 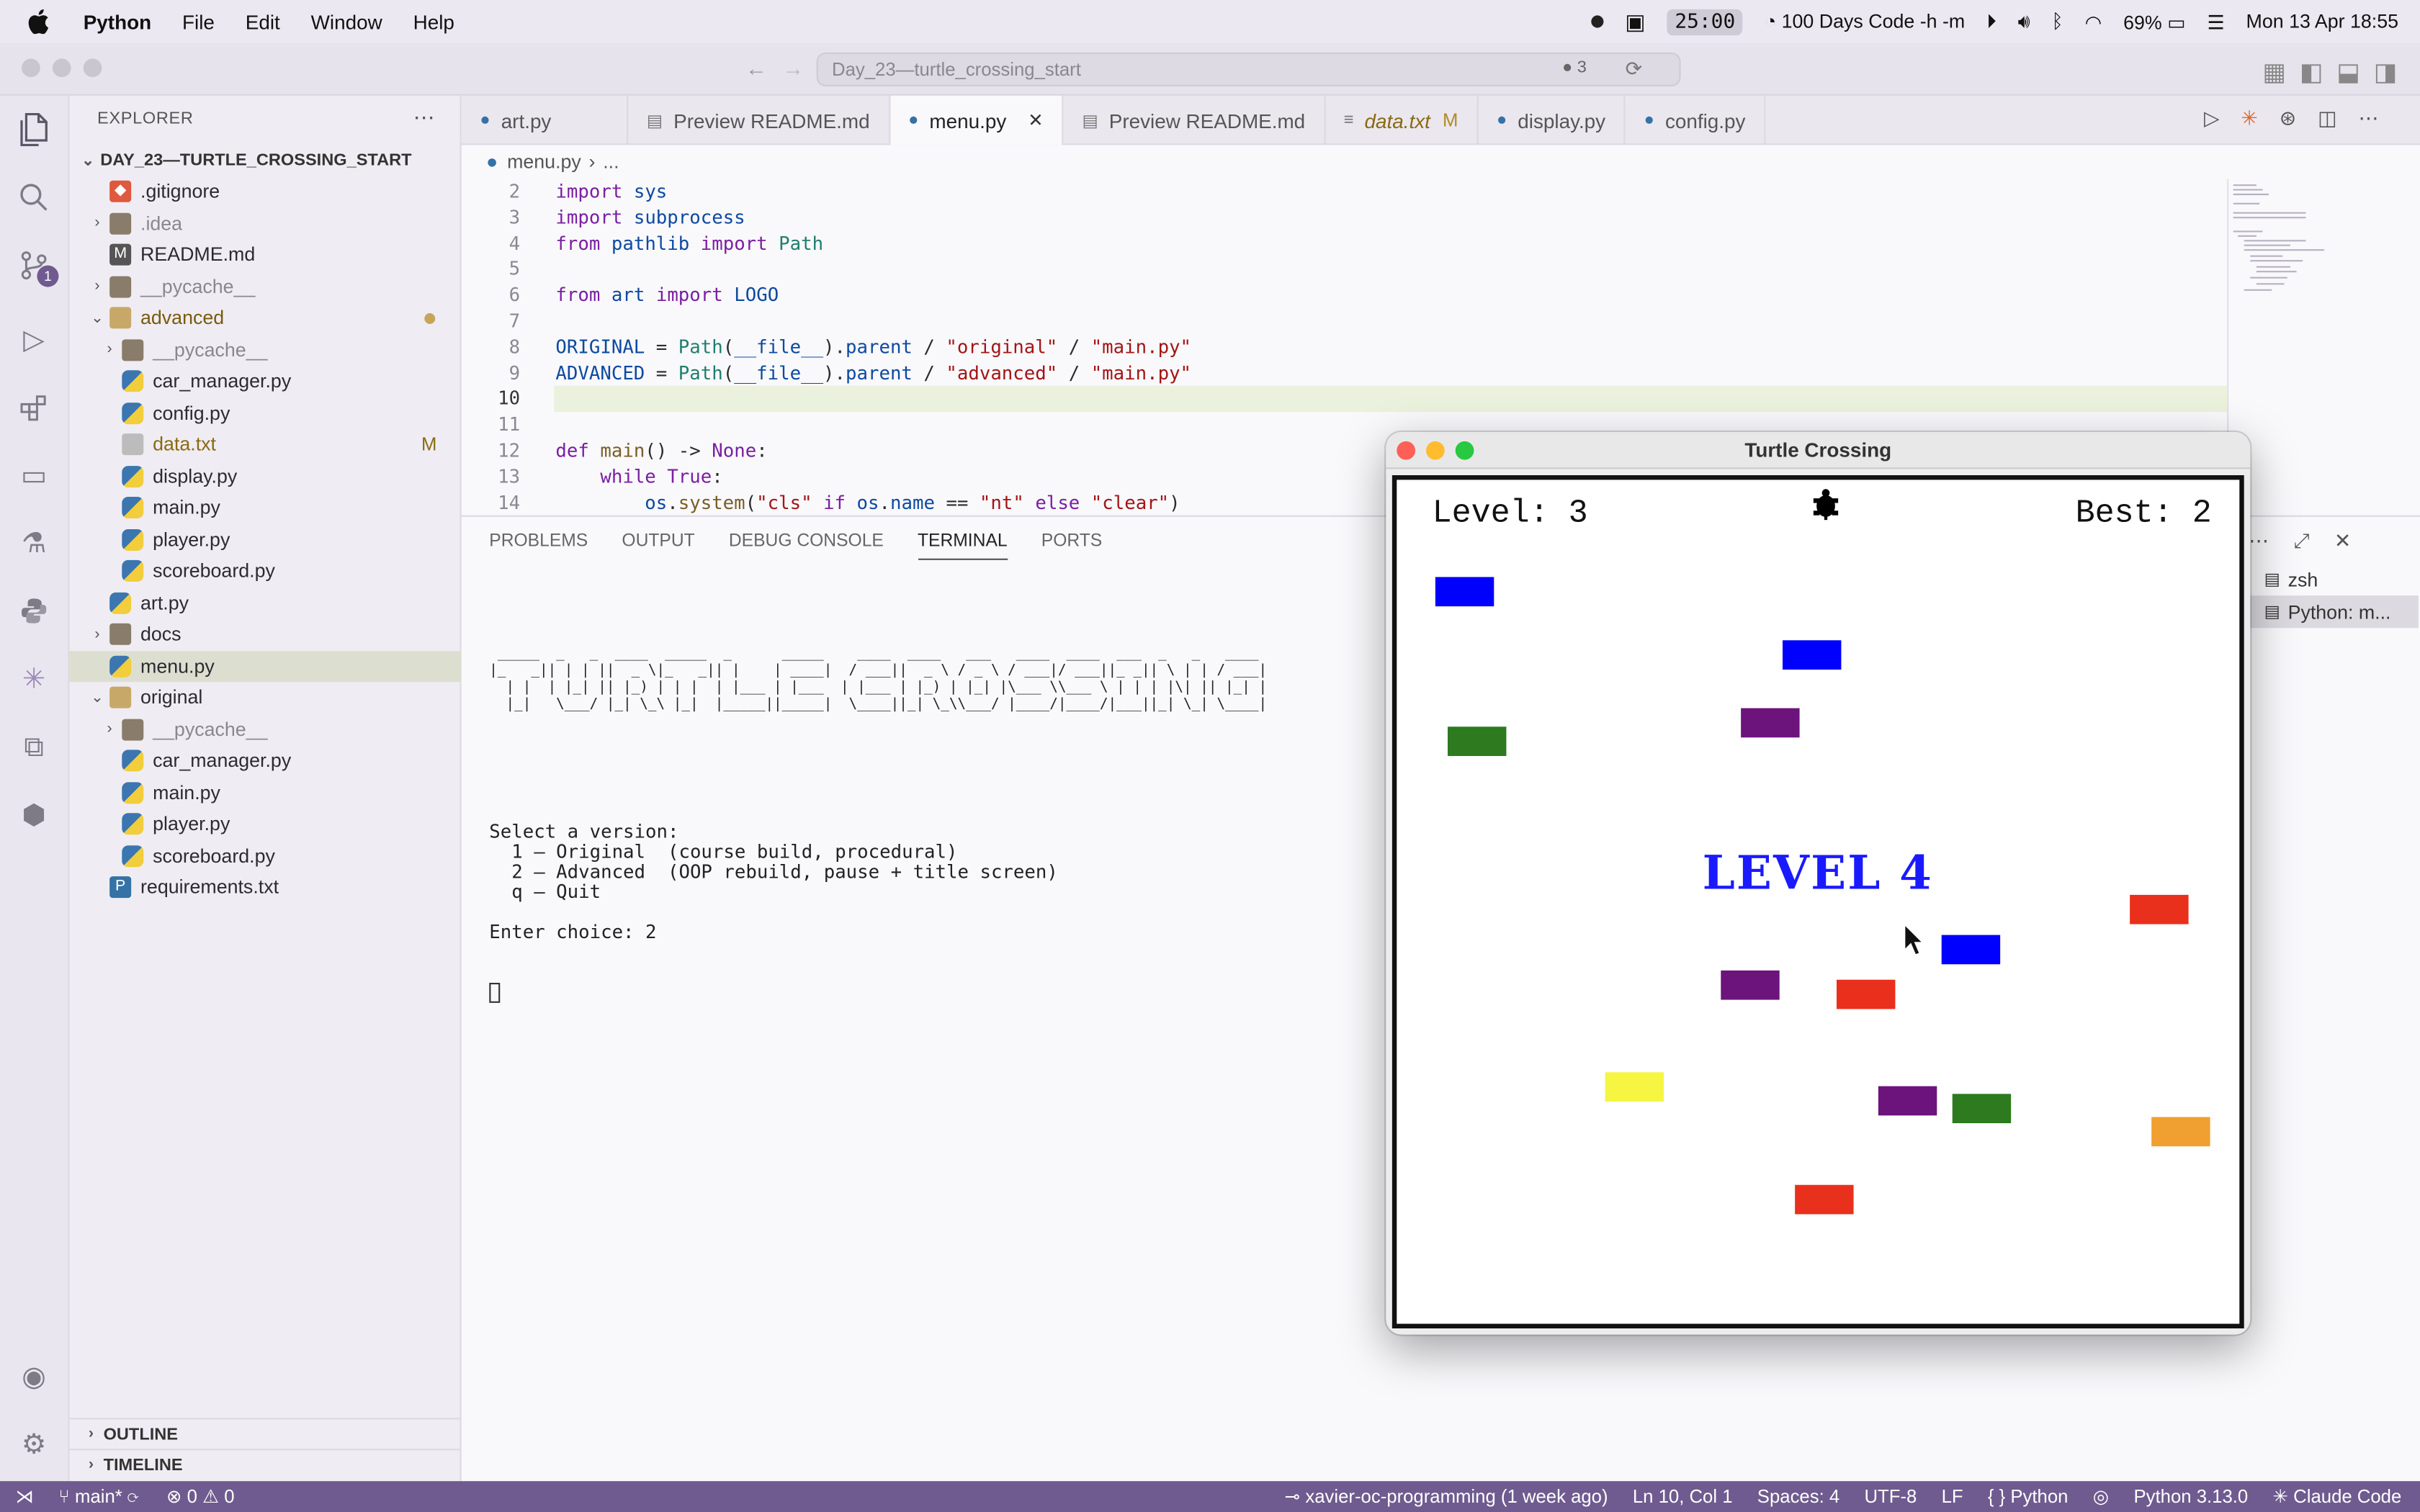 What do you see at coordinates (2273, 72) in the screenshot?
I see `layout-icon: ▦` at bounding box center [2273, 72].